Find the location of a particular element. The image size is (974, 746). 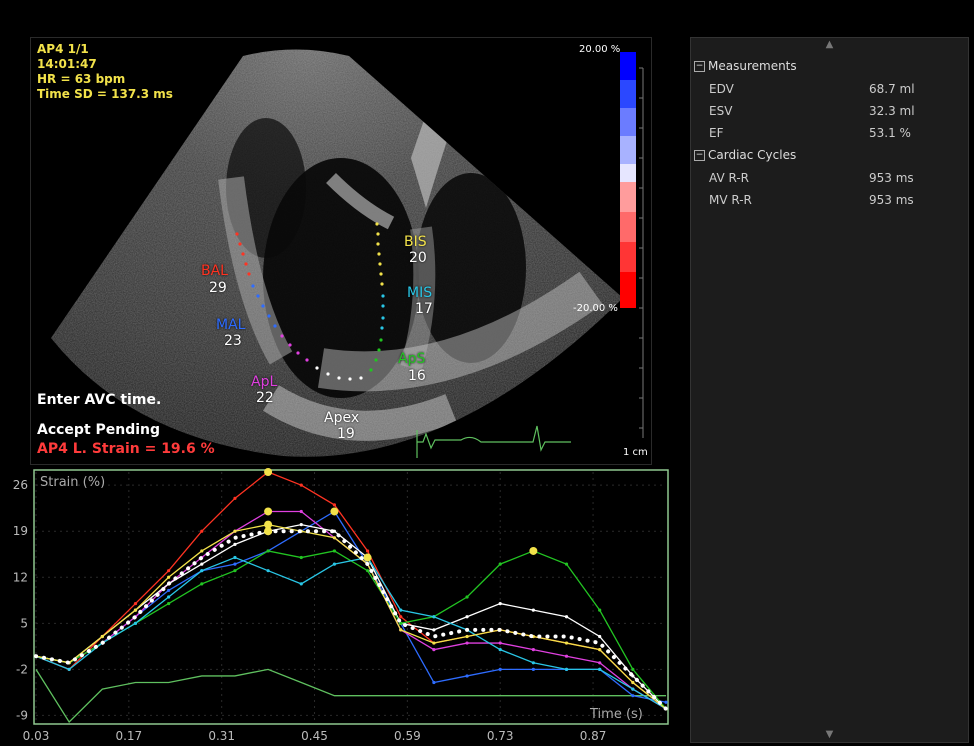

x-tick-label: 0.31 is located at coordinates (221, 736).